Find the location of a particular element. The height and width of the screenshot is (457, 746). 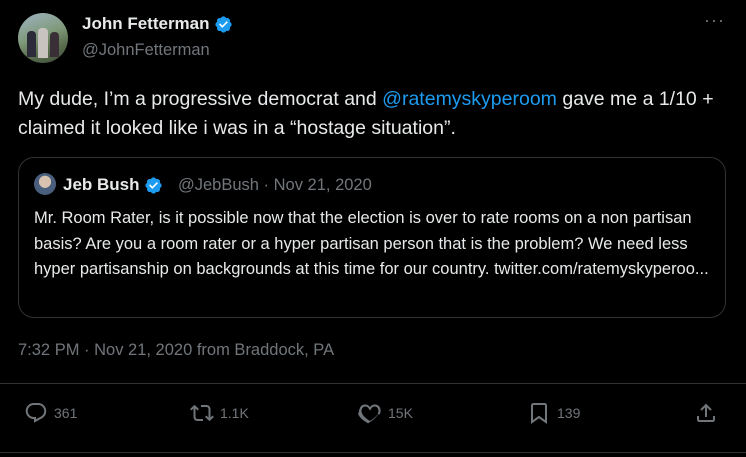

author-name-row: John Fetterman is located at coordinates (157, 24).